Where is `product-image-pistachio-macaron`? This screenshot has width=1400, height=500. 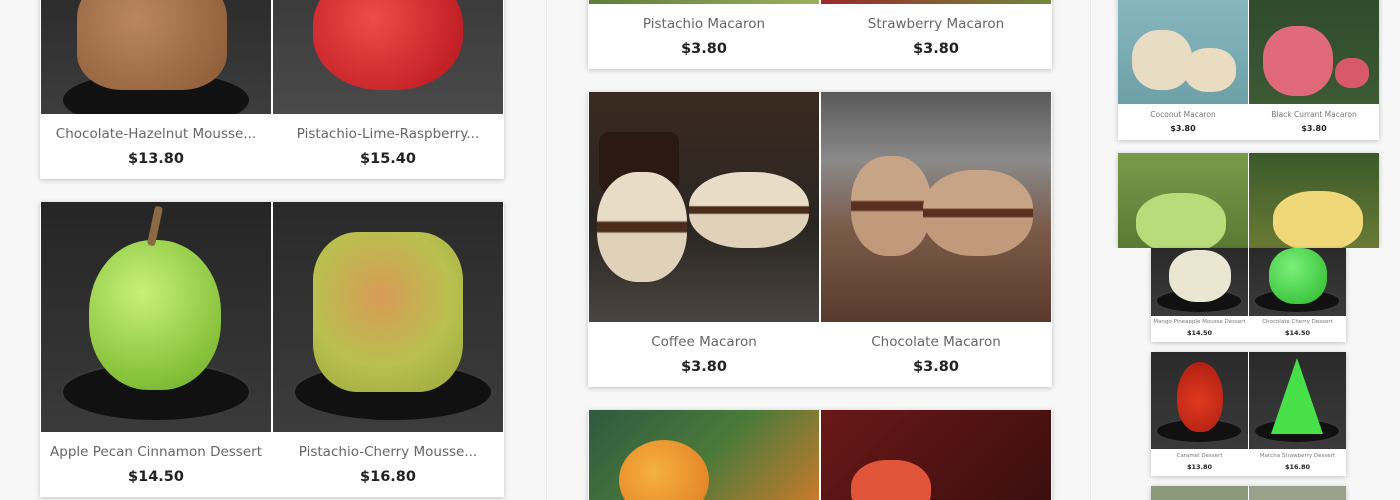
product-image-pistachio-macaron is located at coordinates (704, 2).